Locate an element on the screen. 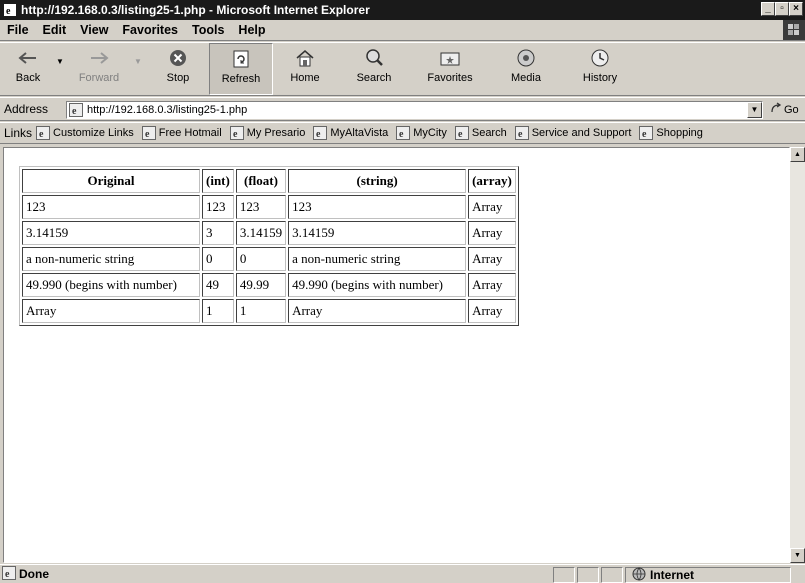 The image size is (805, 583). favorites-button: Favorites is located at coordinates (450, 69).